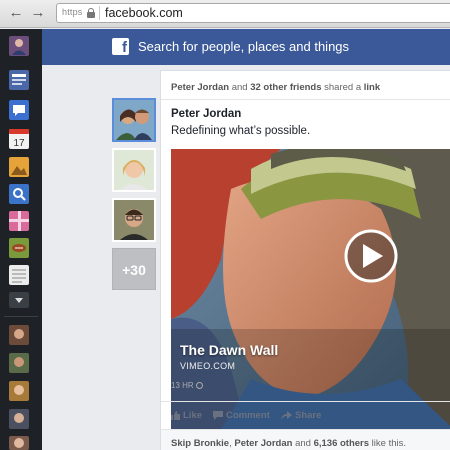 The width and height of the screenshot is (450, 450). I want to click on post-timestamp: 13 HR, so click(187, 385).